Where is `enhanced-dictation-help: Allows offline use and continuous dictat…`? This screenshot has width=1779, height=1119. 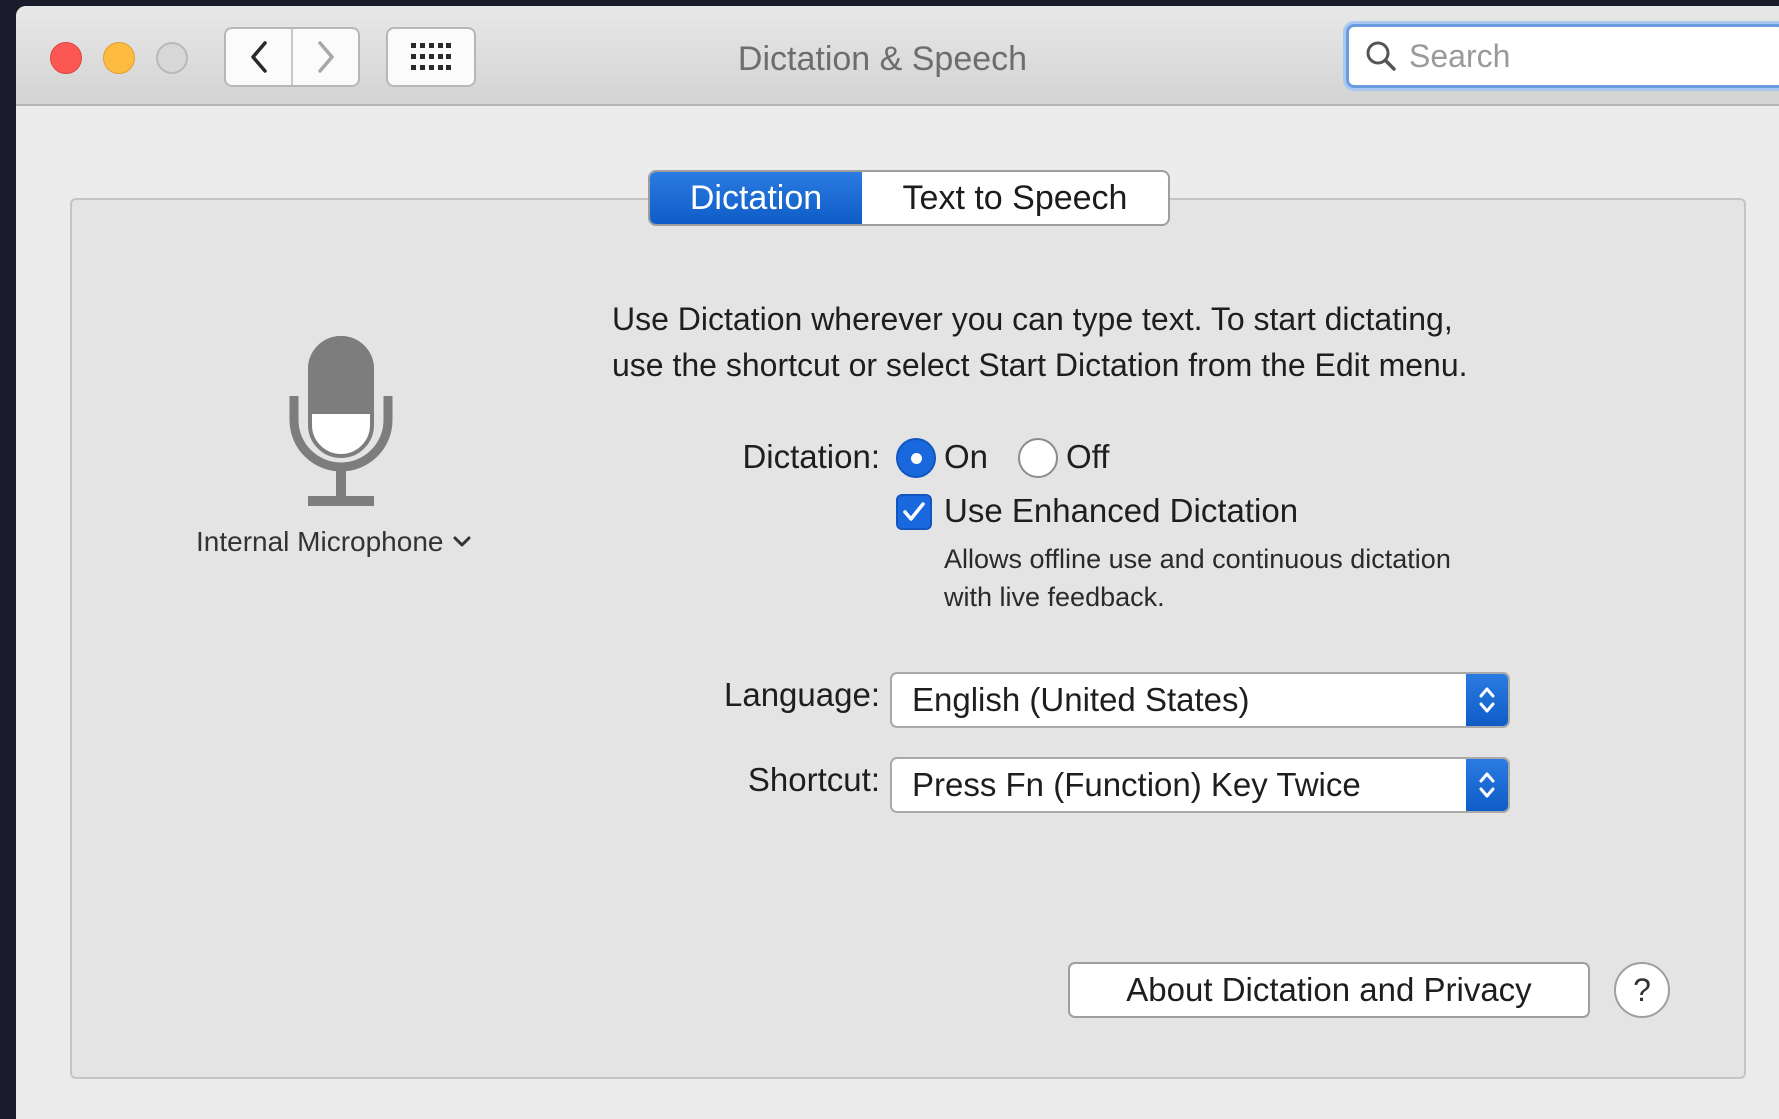
enhanced-dictation-help: Allows offline use and continuous dictat… is located at coordinates (1254, 578).